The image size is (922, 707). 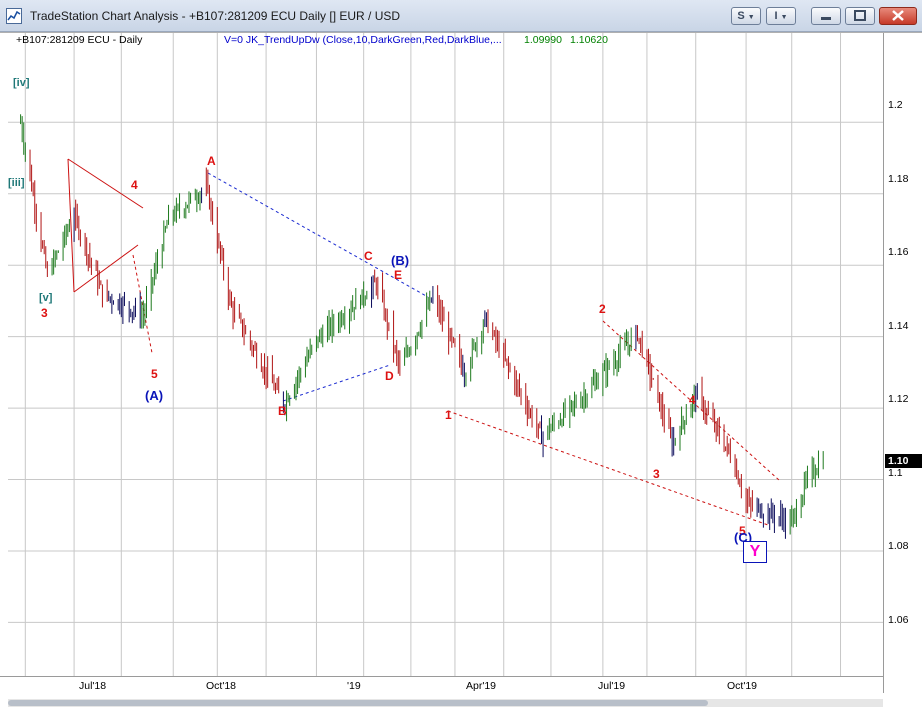 I want to click on wave-label-v: [v], so click(x=46, y=298).